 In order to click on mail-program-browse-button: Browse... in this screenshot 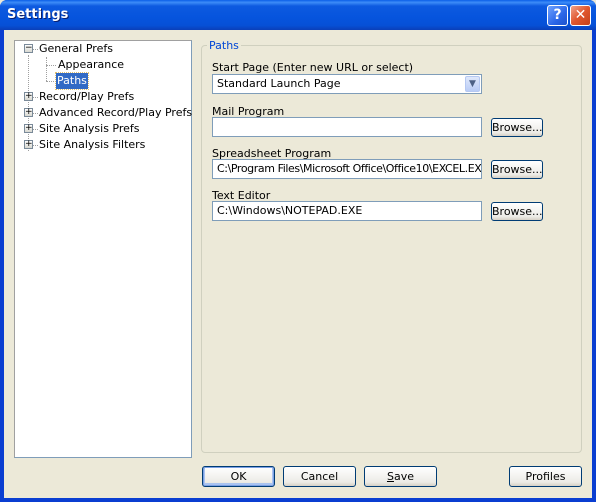, I will do `click(517, 127)`.